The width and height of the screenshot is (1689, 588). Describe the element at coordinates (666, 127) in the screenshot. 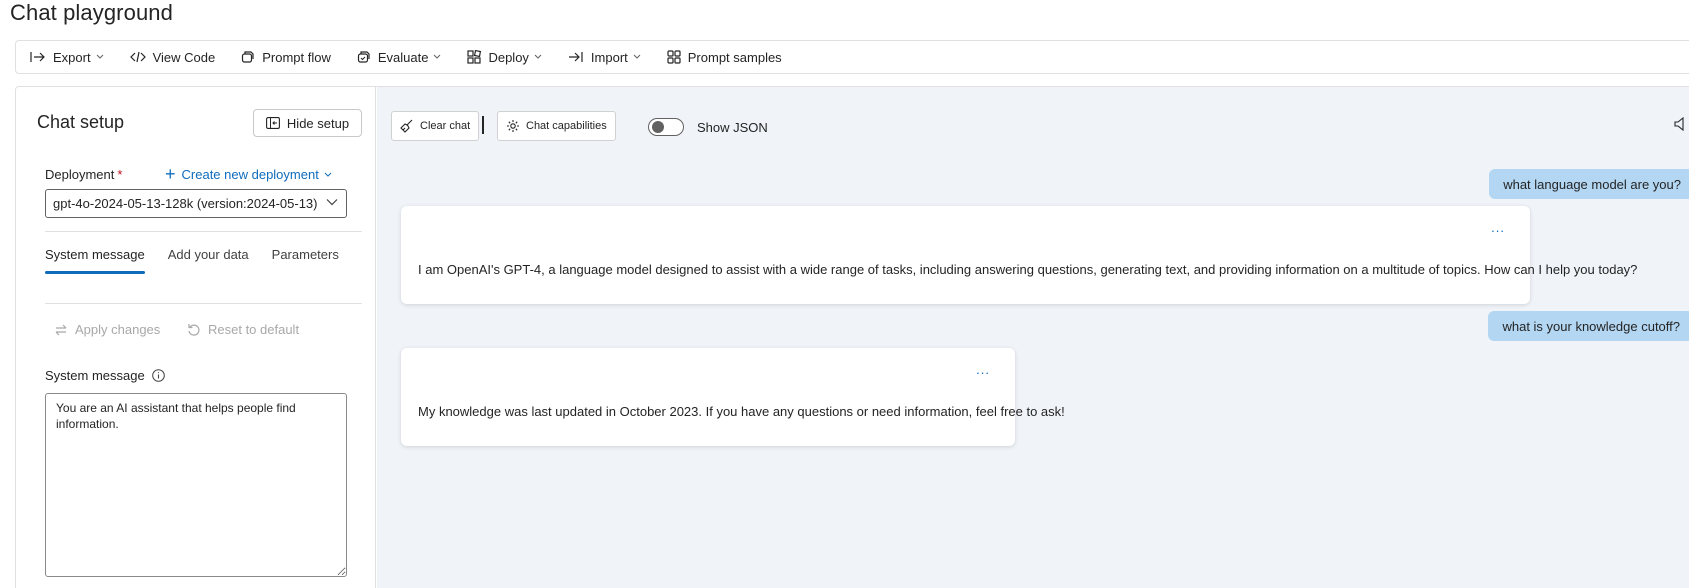

I see `show-json-toggle` at that location.